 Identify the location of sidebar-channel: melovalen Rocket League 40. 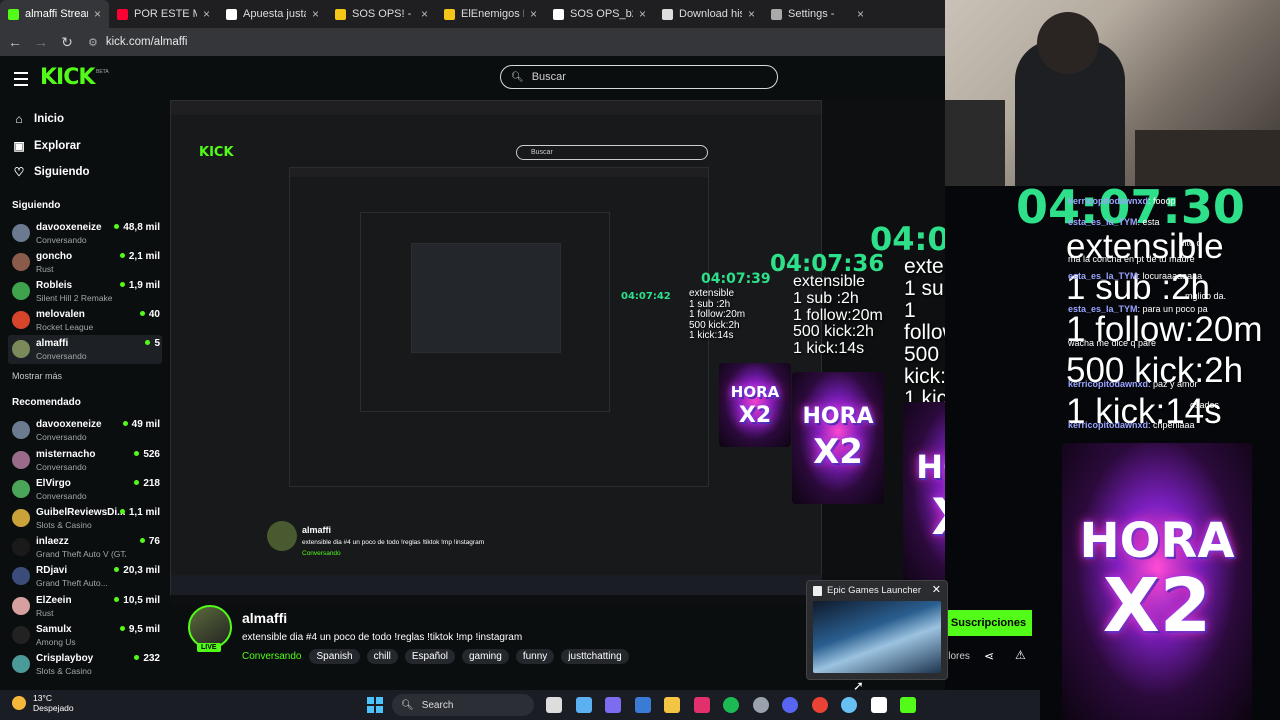
(85, 320).